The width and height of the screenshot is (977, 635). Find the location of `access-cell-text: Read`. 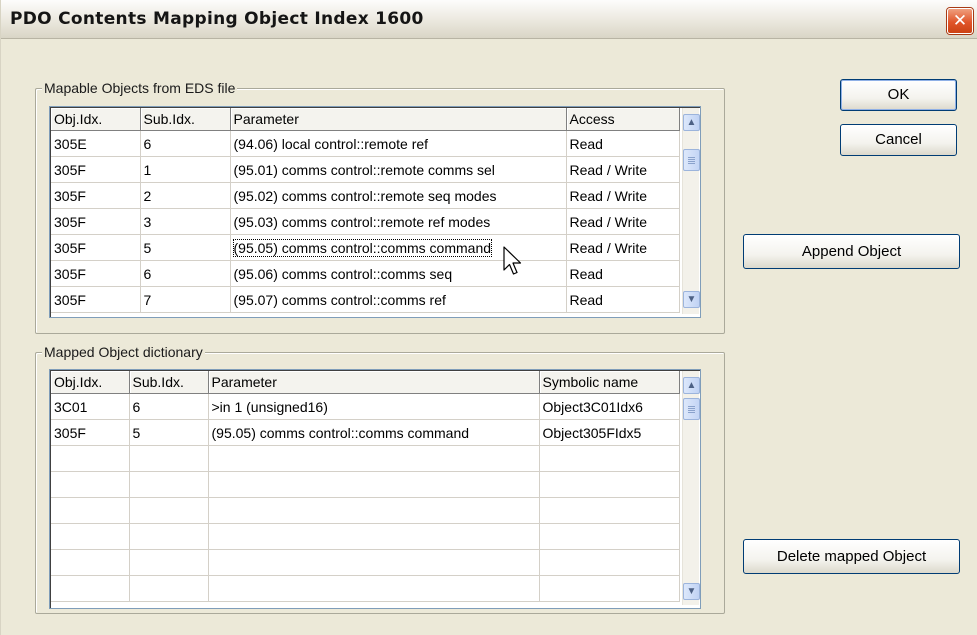

access-cell-text: Read is located at coordinates (586, 273).